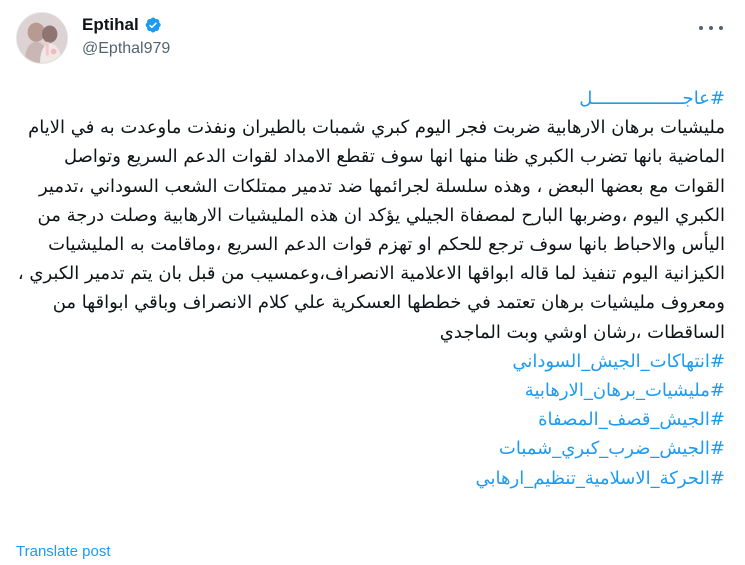 The height and width of the screenshot is (565, 745). I want to click on hashtag-link: #انتهاكات_الجيش_السوداني, so click(369, 361).